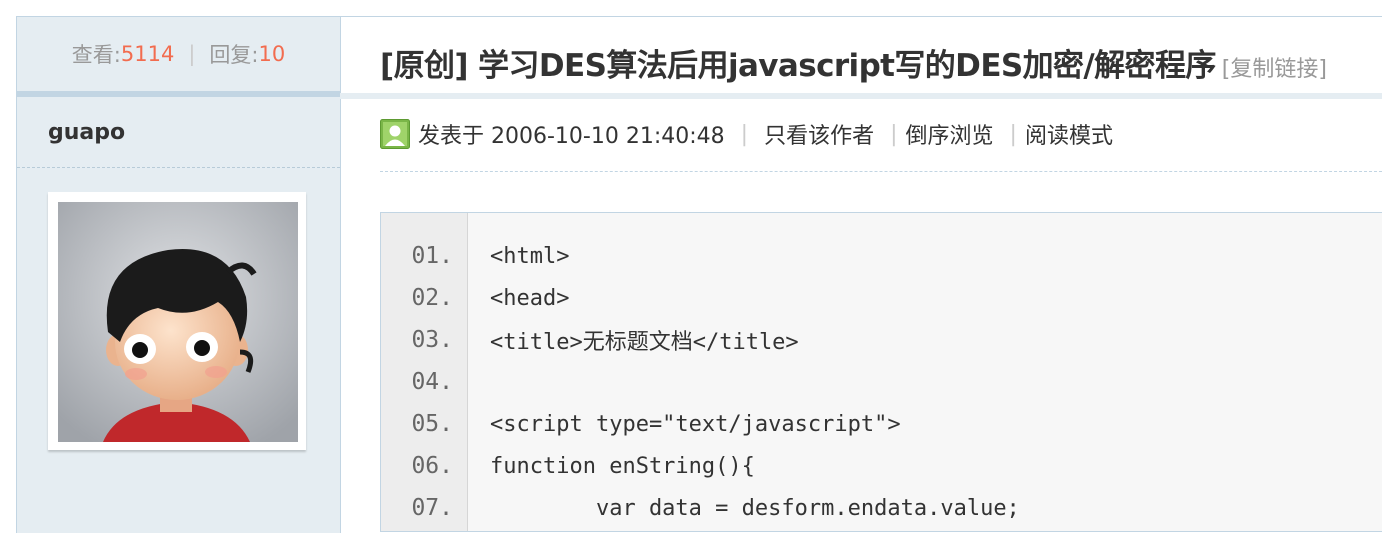 Image resolution: width=1382 pixels, height=533 pixels. Describe the element at coordinates (881, 256) in the screenshot. I see `code-line: 01. <html>` at that location.